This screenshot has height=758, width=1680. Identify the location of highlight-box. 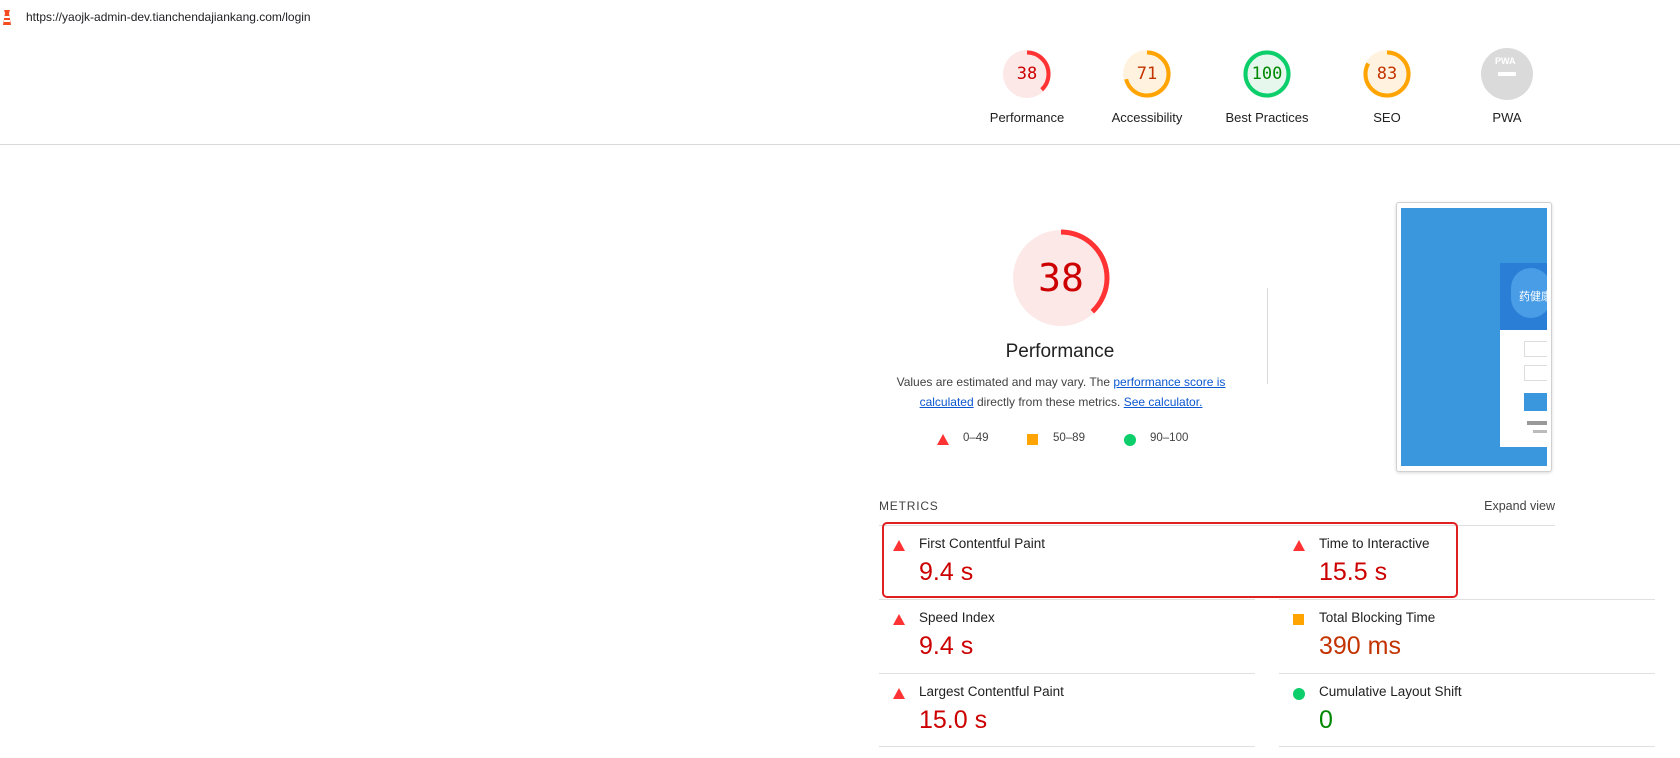
(1170, 560).